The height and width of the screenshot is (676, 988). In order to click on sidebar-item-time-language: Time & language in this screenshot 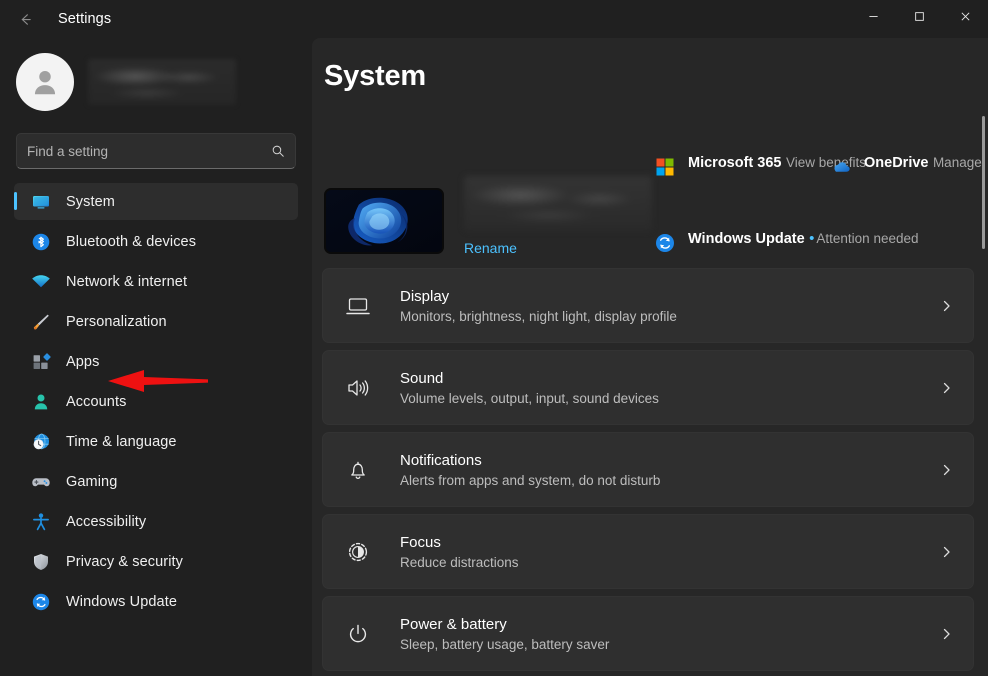, I will do `click(156, 441)`.